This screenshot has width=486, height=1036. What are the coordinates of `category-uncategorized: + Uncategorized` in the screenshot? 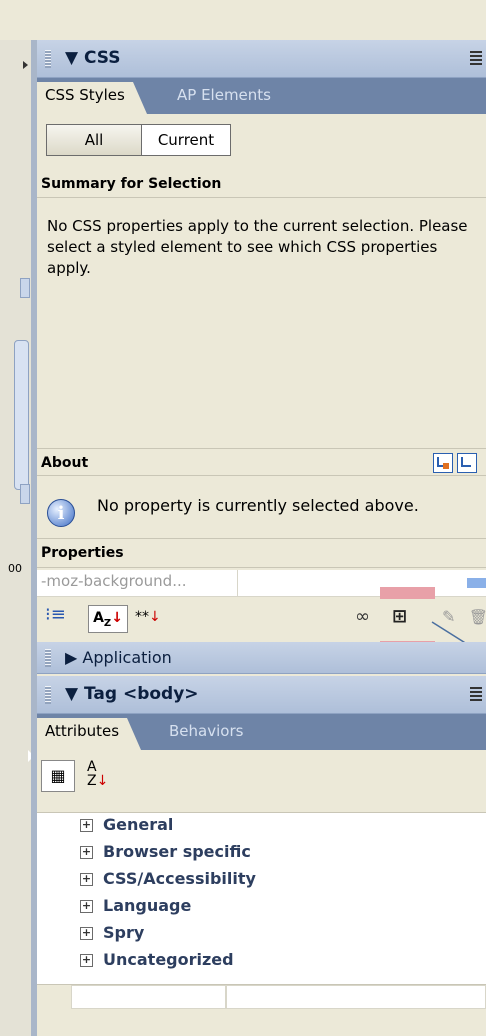 It's located at (280, 963).